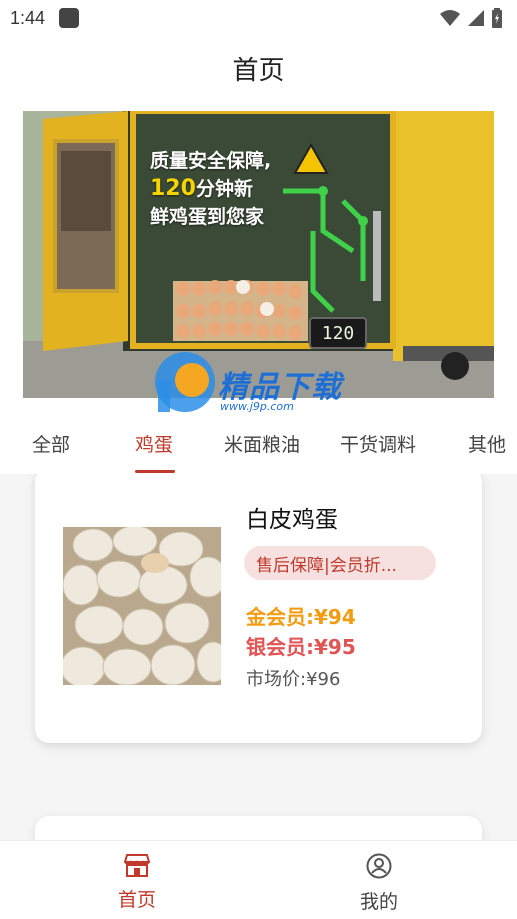 This screenshot has width=517, height=919. I want to click on banner-line-1: 质量安全保障,, so click(211, 161).